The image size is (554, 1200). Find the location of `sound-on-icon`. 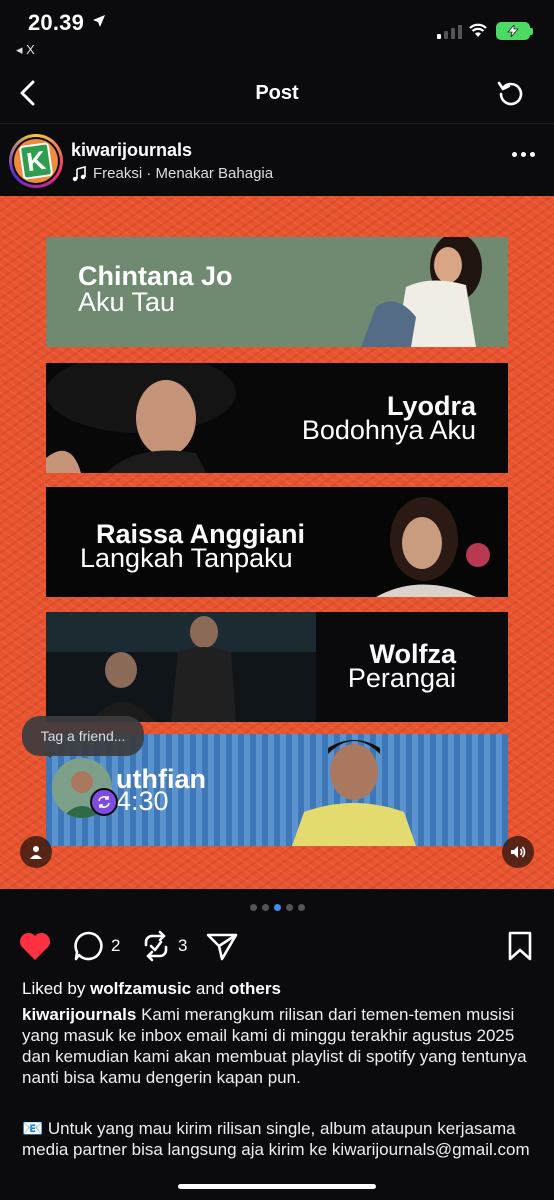

sound-on-icon is located at coordinates (518, 852).